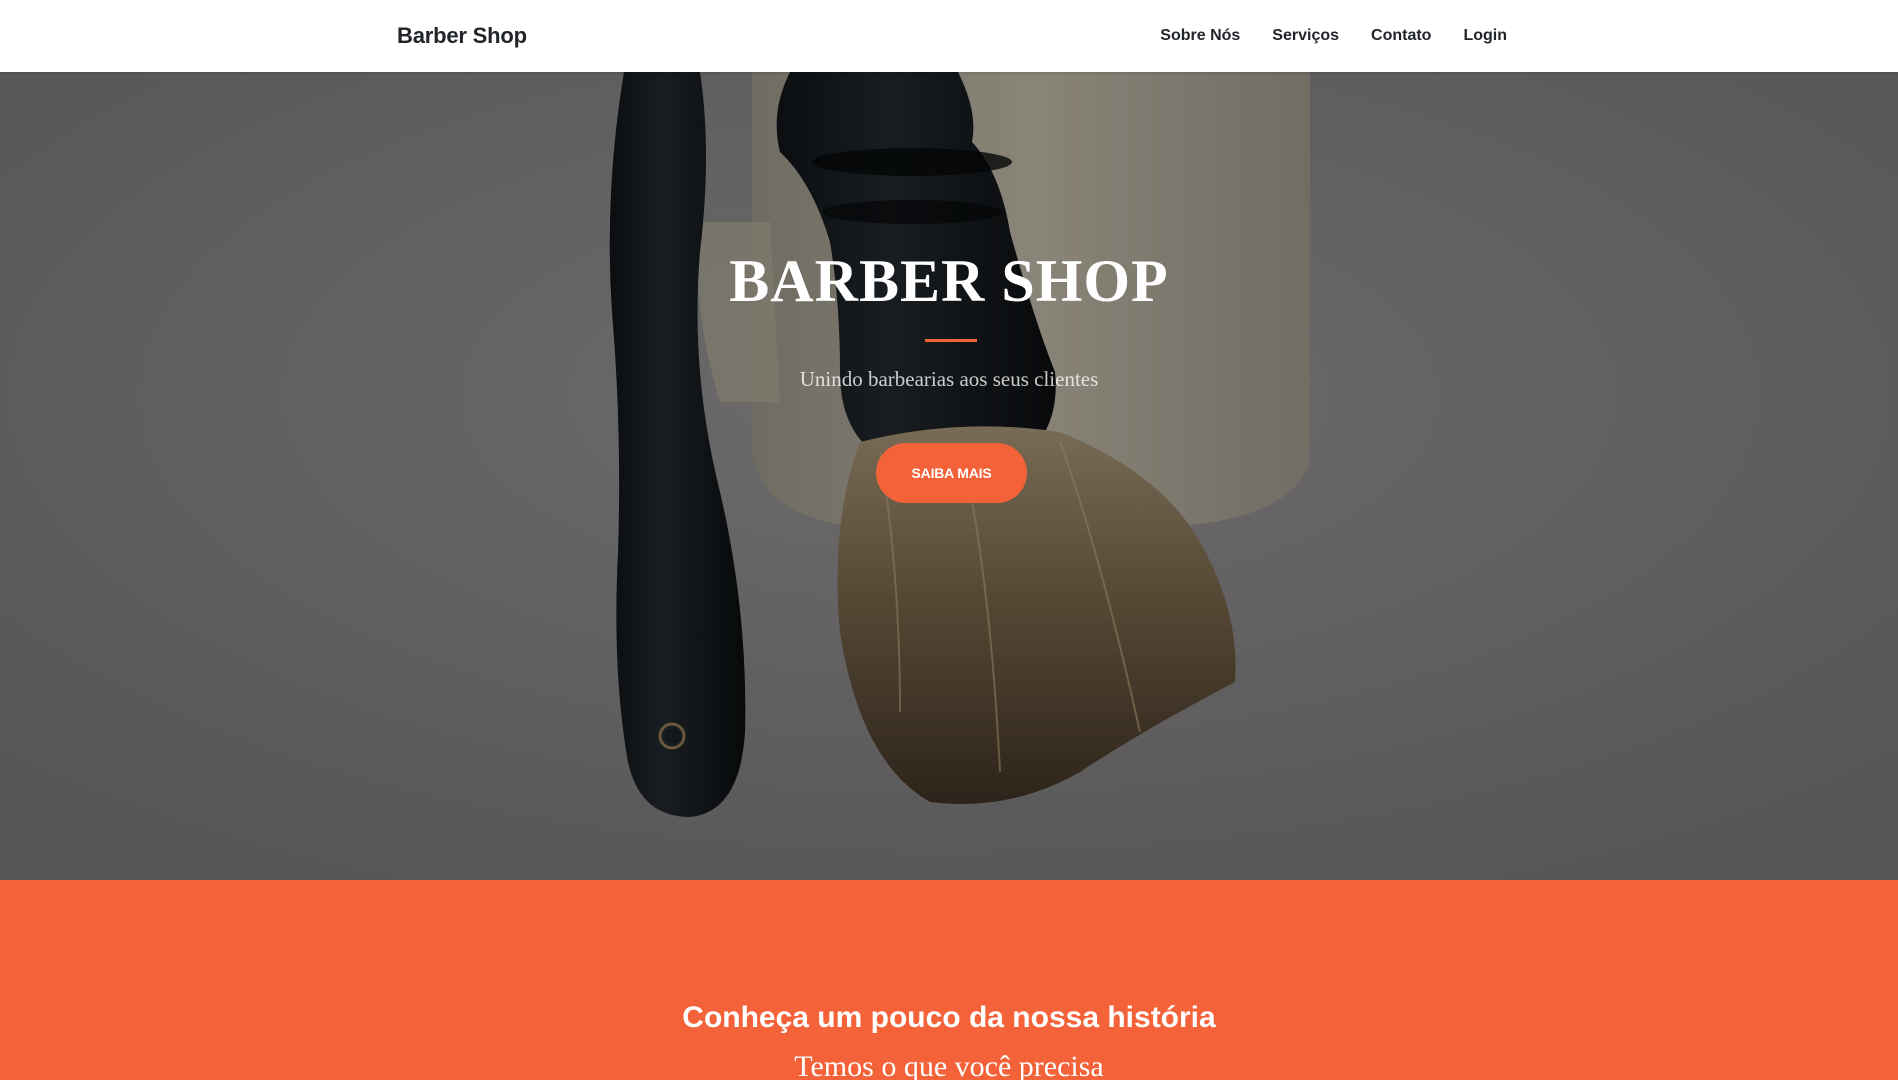  I want to click on nav-links: Sobre Nós Serviços Contato Login, so click(1317, 36).